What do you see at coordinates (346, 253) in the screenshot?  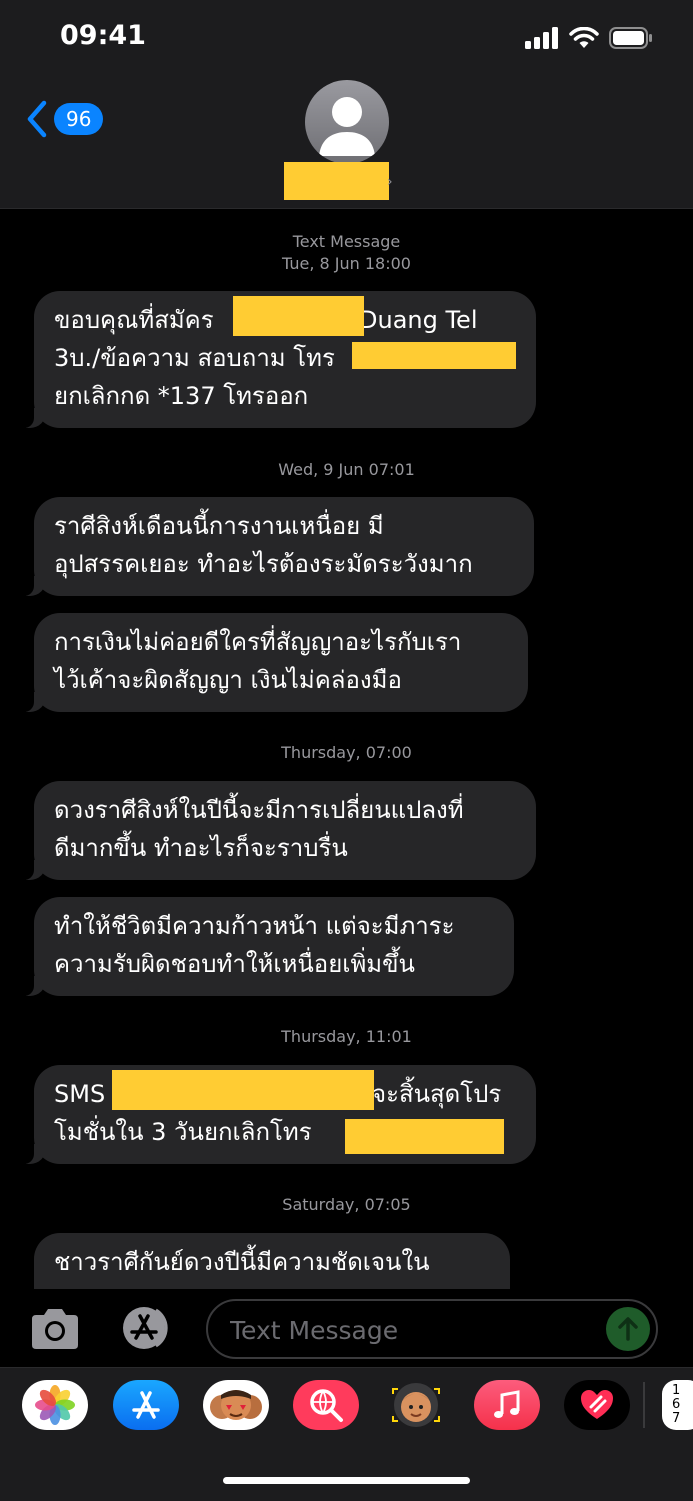 I see `timestamp-header: Text Message Tue, 8 Jun 18:00` at bounding box center [346, 253].